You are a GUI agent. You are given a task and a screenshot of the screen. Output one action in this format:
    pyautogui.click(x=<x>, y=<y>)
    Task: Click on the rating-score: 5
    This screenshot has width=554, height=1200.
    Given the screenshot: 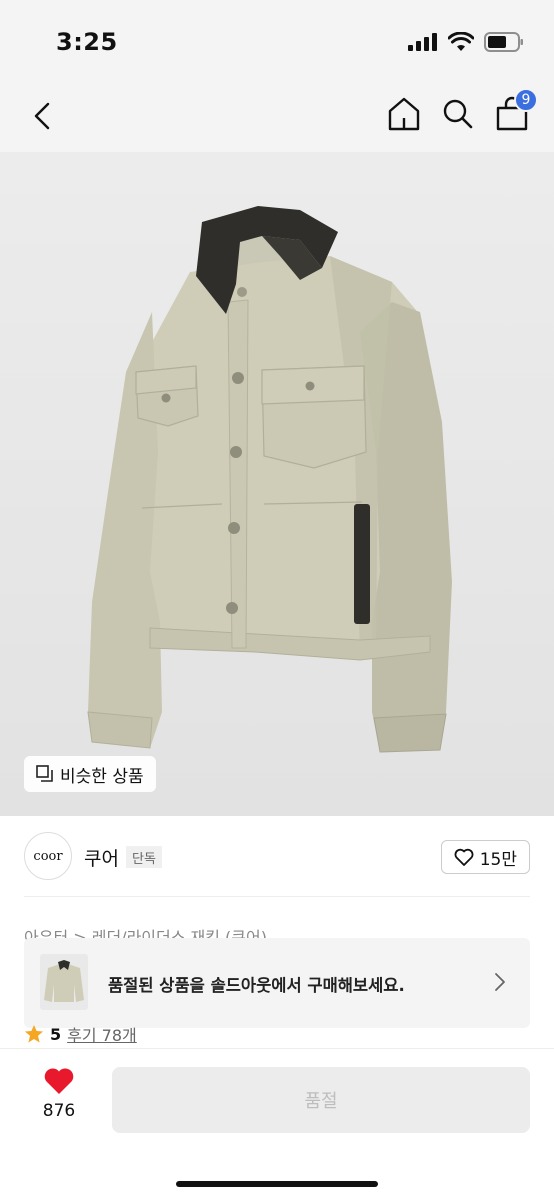 What is the action you would take?
    pyautogui.click(x=56, y=1034)
    